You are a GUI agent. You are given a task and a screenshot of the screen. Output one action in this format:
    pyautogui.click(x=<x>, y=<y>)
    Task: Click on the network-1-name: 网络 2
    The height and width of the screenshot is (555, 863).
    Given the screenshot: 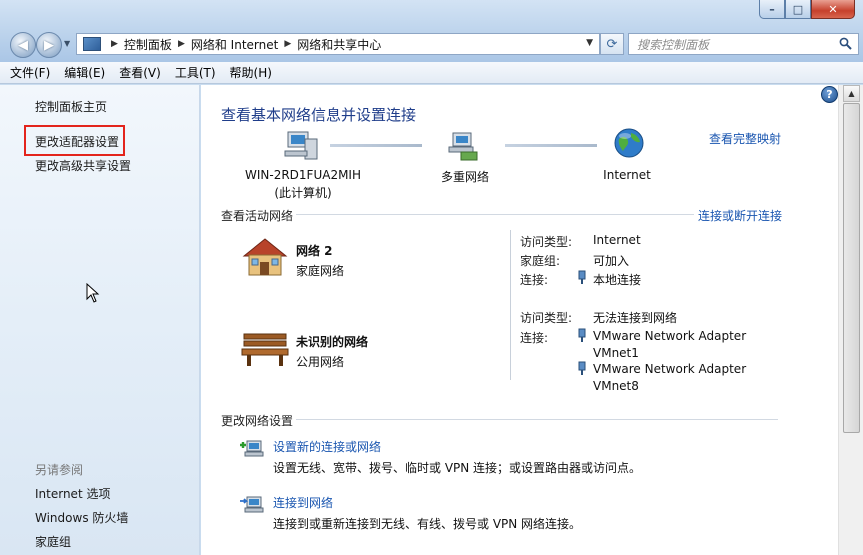 What is the action you would take?
    pyautogui.click(x=314, y=251)
    